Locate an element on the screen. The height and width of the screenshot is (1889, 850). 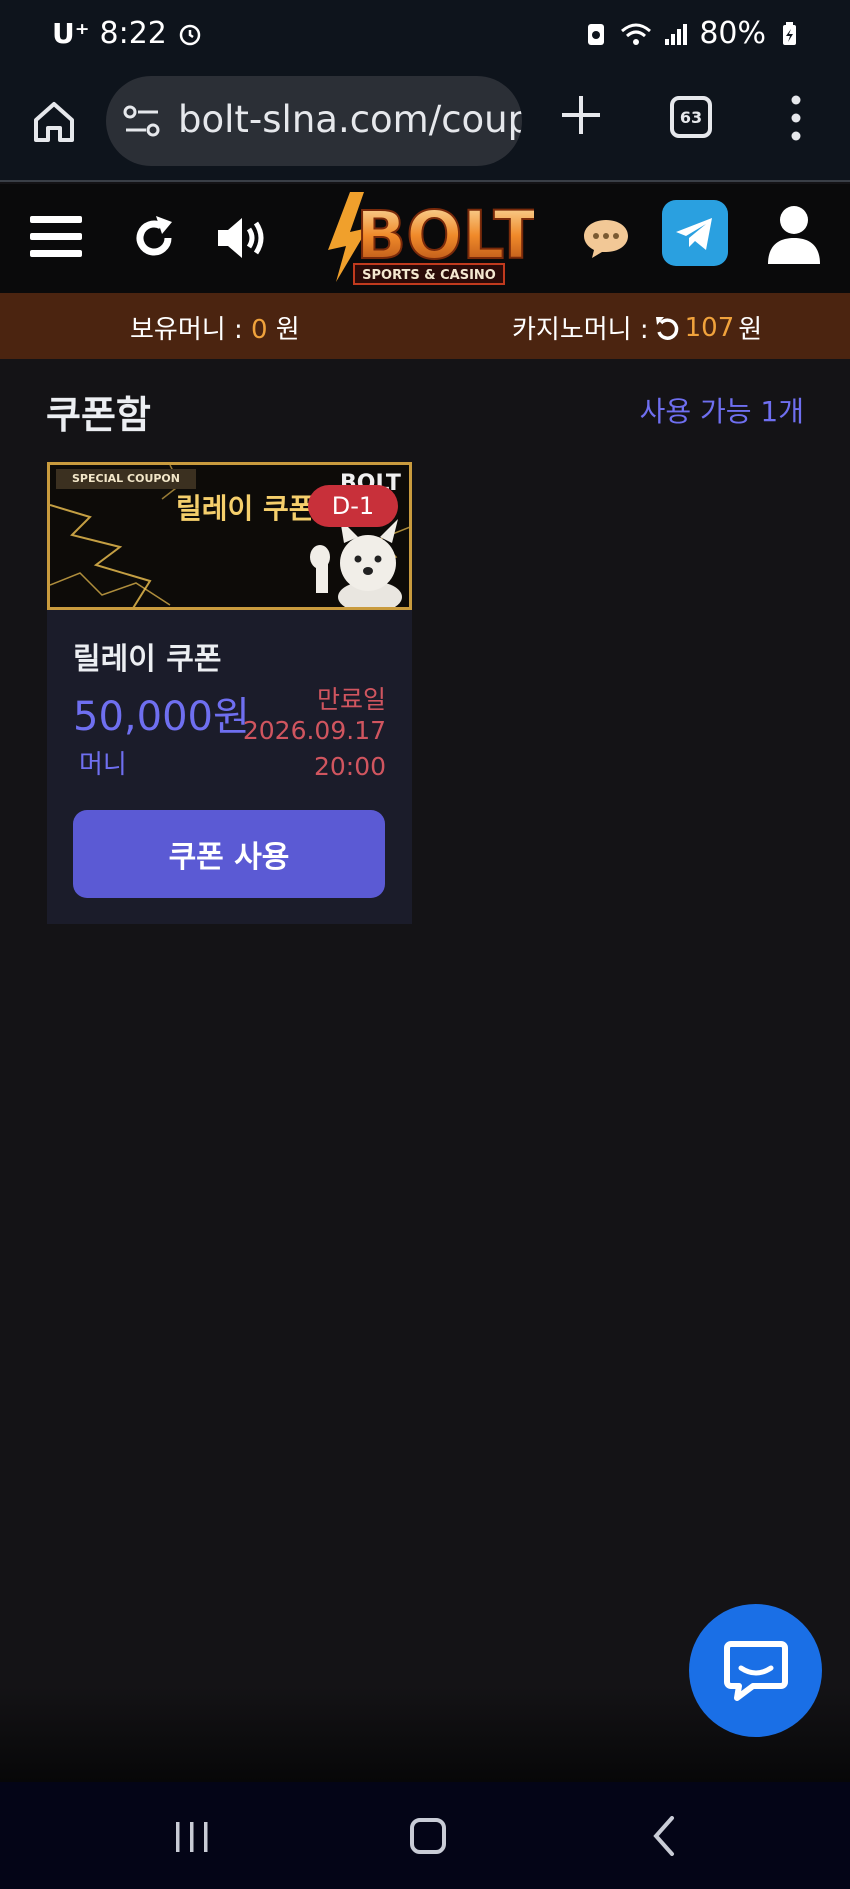
browser-toolbar: bolt-slna.com/coup 63 is located at coordinates (425, 126).